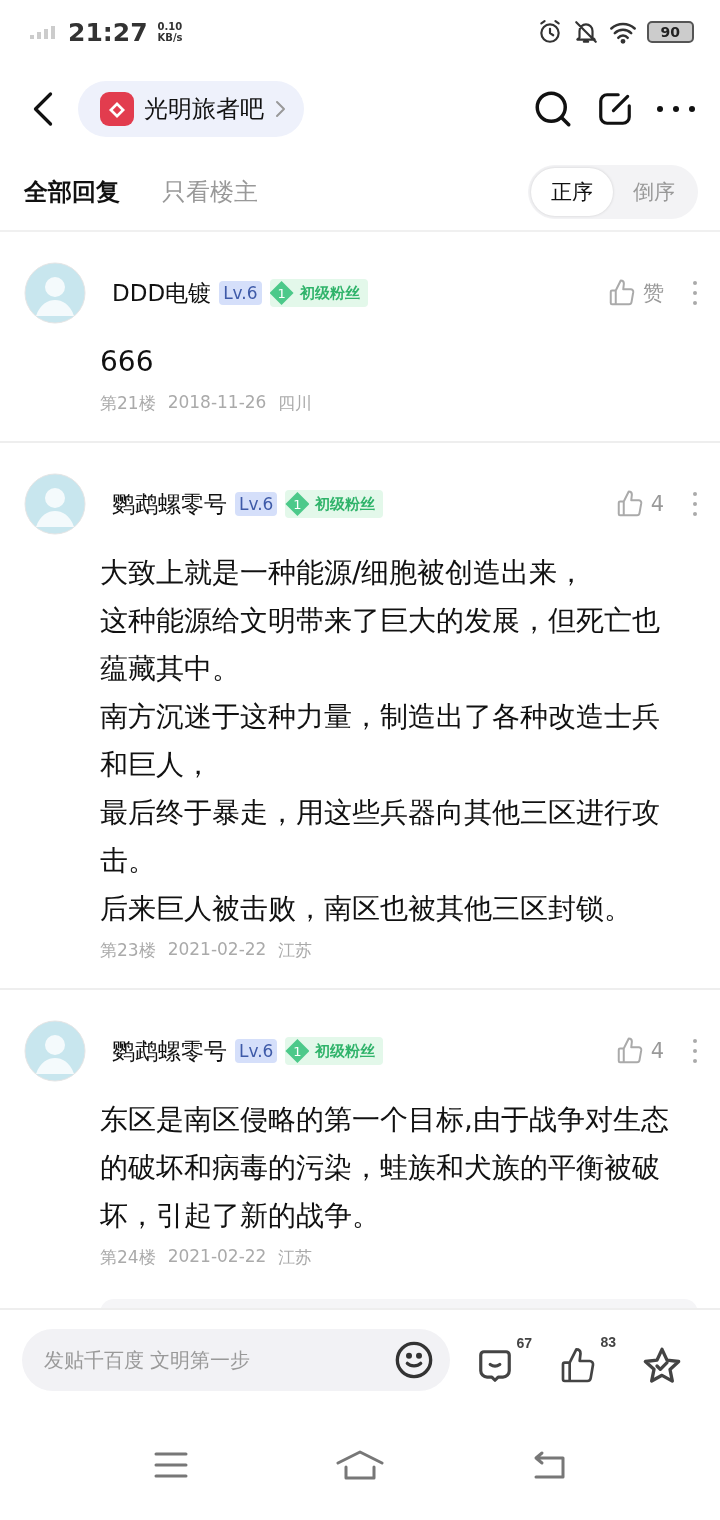  I want to click on network-speed-unit: KB/s, so click(170, 37).